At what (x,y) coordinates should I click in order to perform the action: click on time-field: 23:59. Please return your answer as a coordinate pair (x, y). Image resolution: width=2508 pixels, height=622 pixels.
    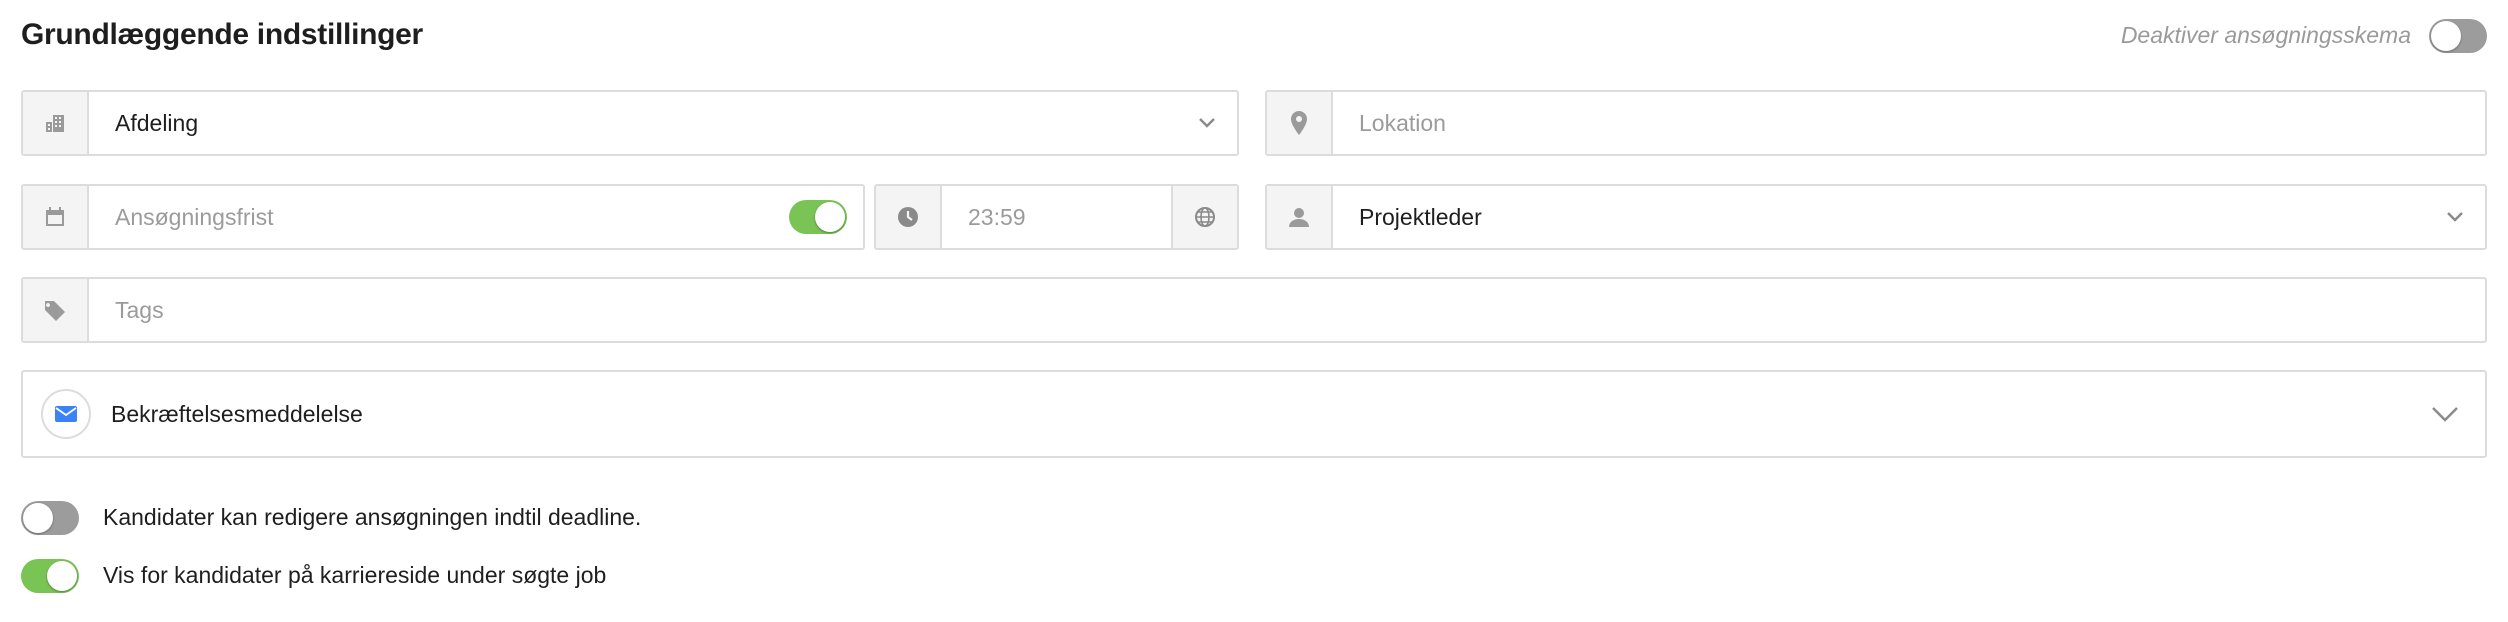
    Looking at the image, I should click on (1056, 217).